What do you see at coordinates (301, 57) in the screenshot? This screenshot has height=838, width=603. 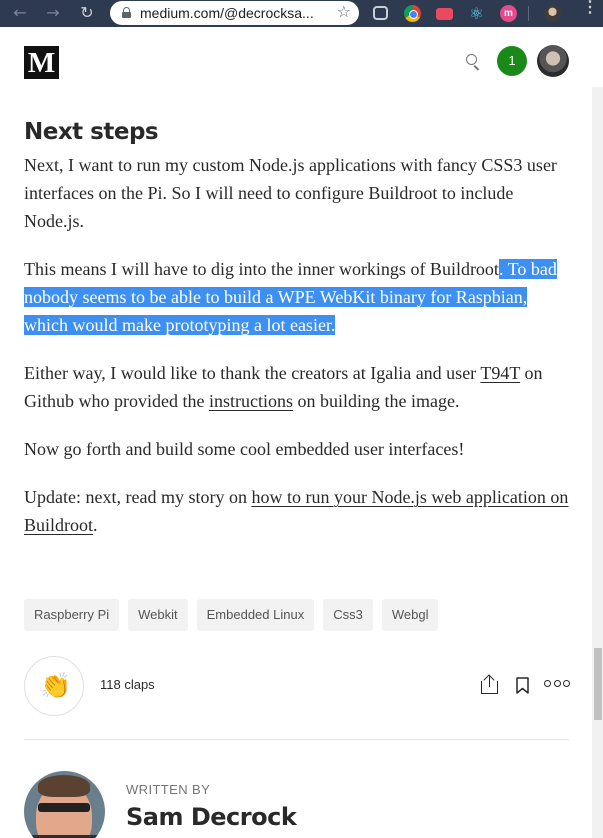 I see `site-header: M 1` at bounding box center [301, 57].